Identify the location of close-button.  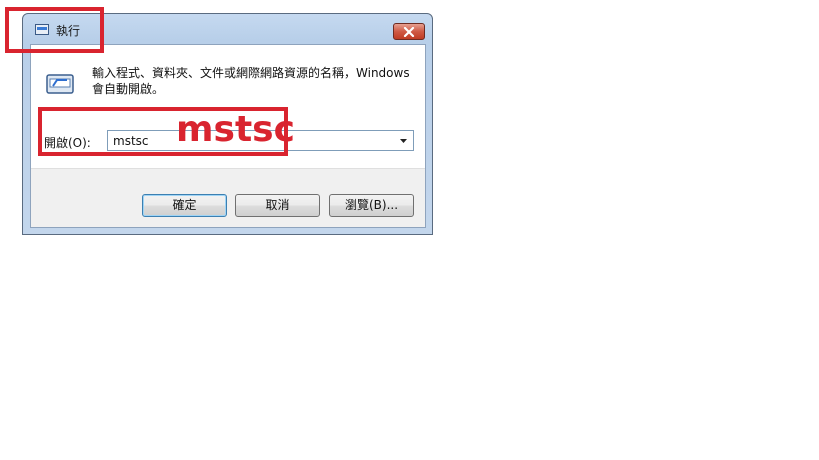
(409, 31).